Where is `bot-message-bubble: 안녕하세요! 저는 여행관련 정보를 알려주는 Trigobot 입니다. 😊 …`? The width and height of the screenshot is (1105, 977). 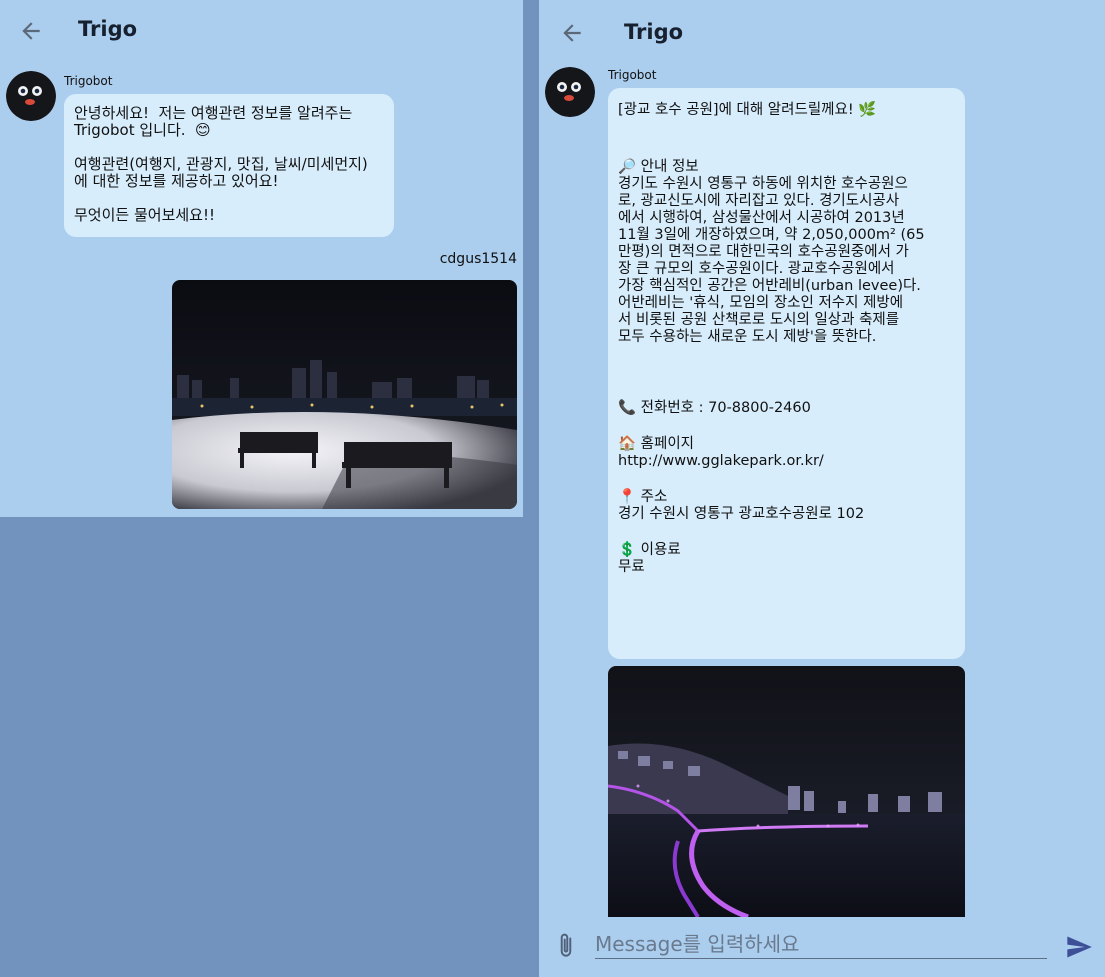 bot-message-bubble: 안녕하세요! 저는 여행관련 정보를 알려주는 Trigobot 입니다. 😊 … is located at coordinates (229, 165).